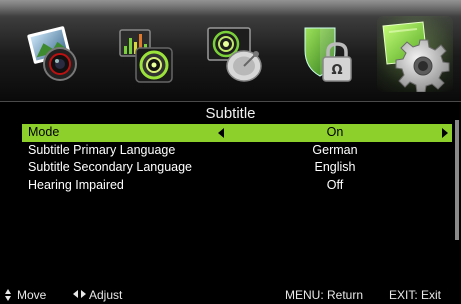 This screenshot has height=304, width=461. What do you see at coordinates (236, 54) in the screenshot?
I see `channel-icon` at bounding box center [236, 54].